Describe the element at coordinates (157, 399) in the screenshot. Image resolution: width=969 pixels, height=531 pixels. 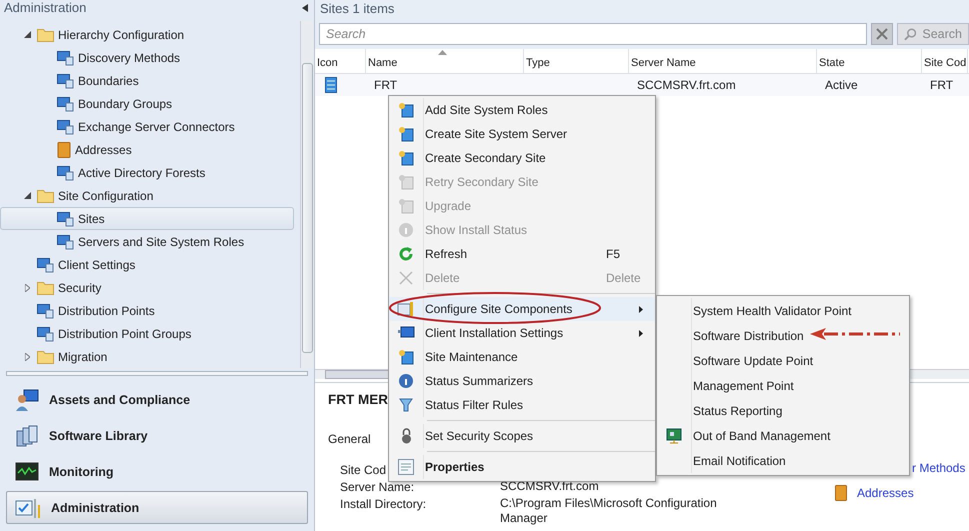
I see `workspace-button: Assets and Compliance` at that location.